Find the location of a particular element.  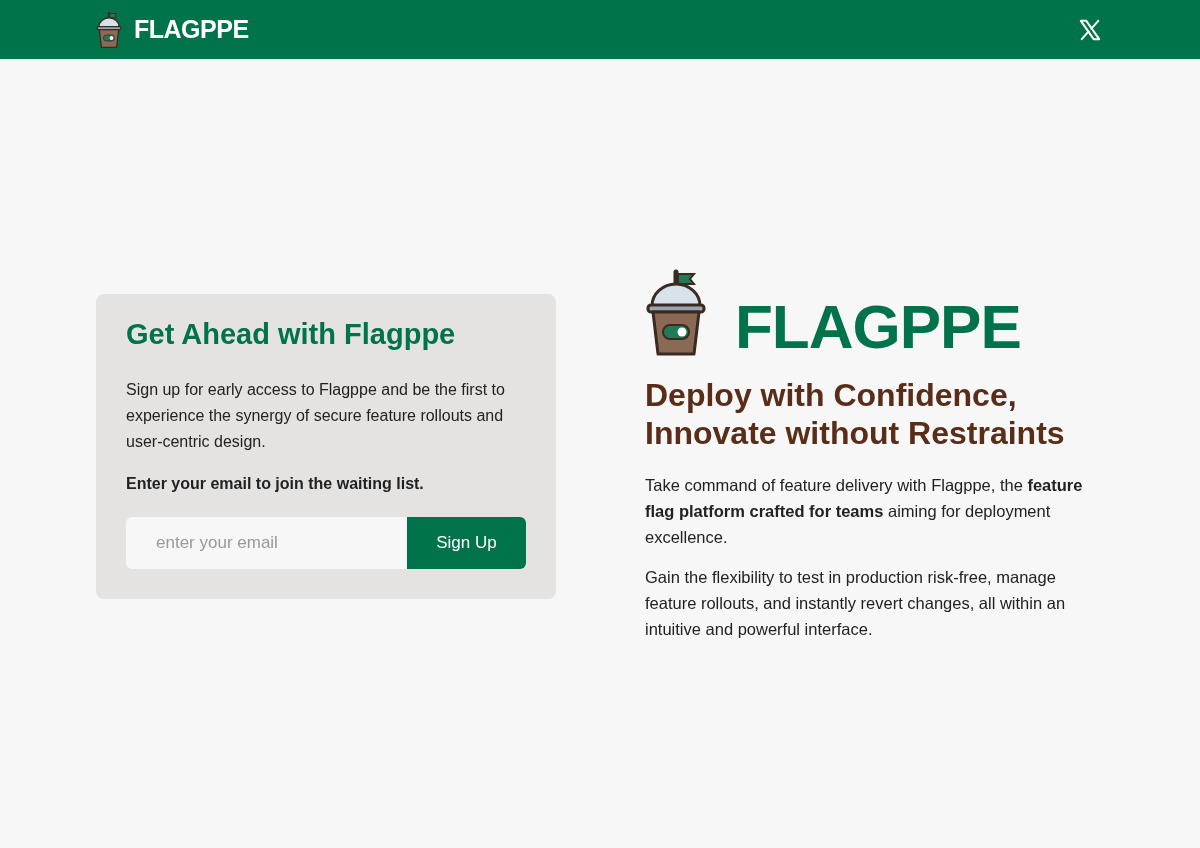

x-logo-icon is located at coordinates (1090, 29).